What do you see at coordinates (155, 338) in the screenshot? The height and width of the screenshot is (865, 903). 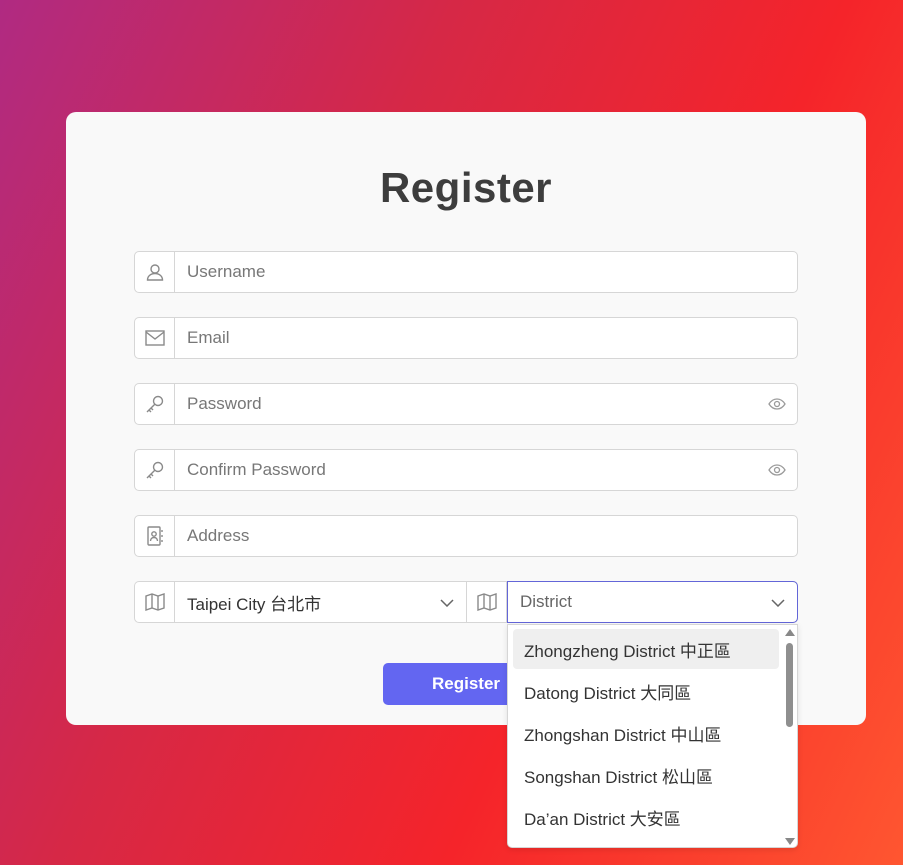 I see `envelope-icon` at bounding box center [155, 338].